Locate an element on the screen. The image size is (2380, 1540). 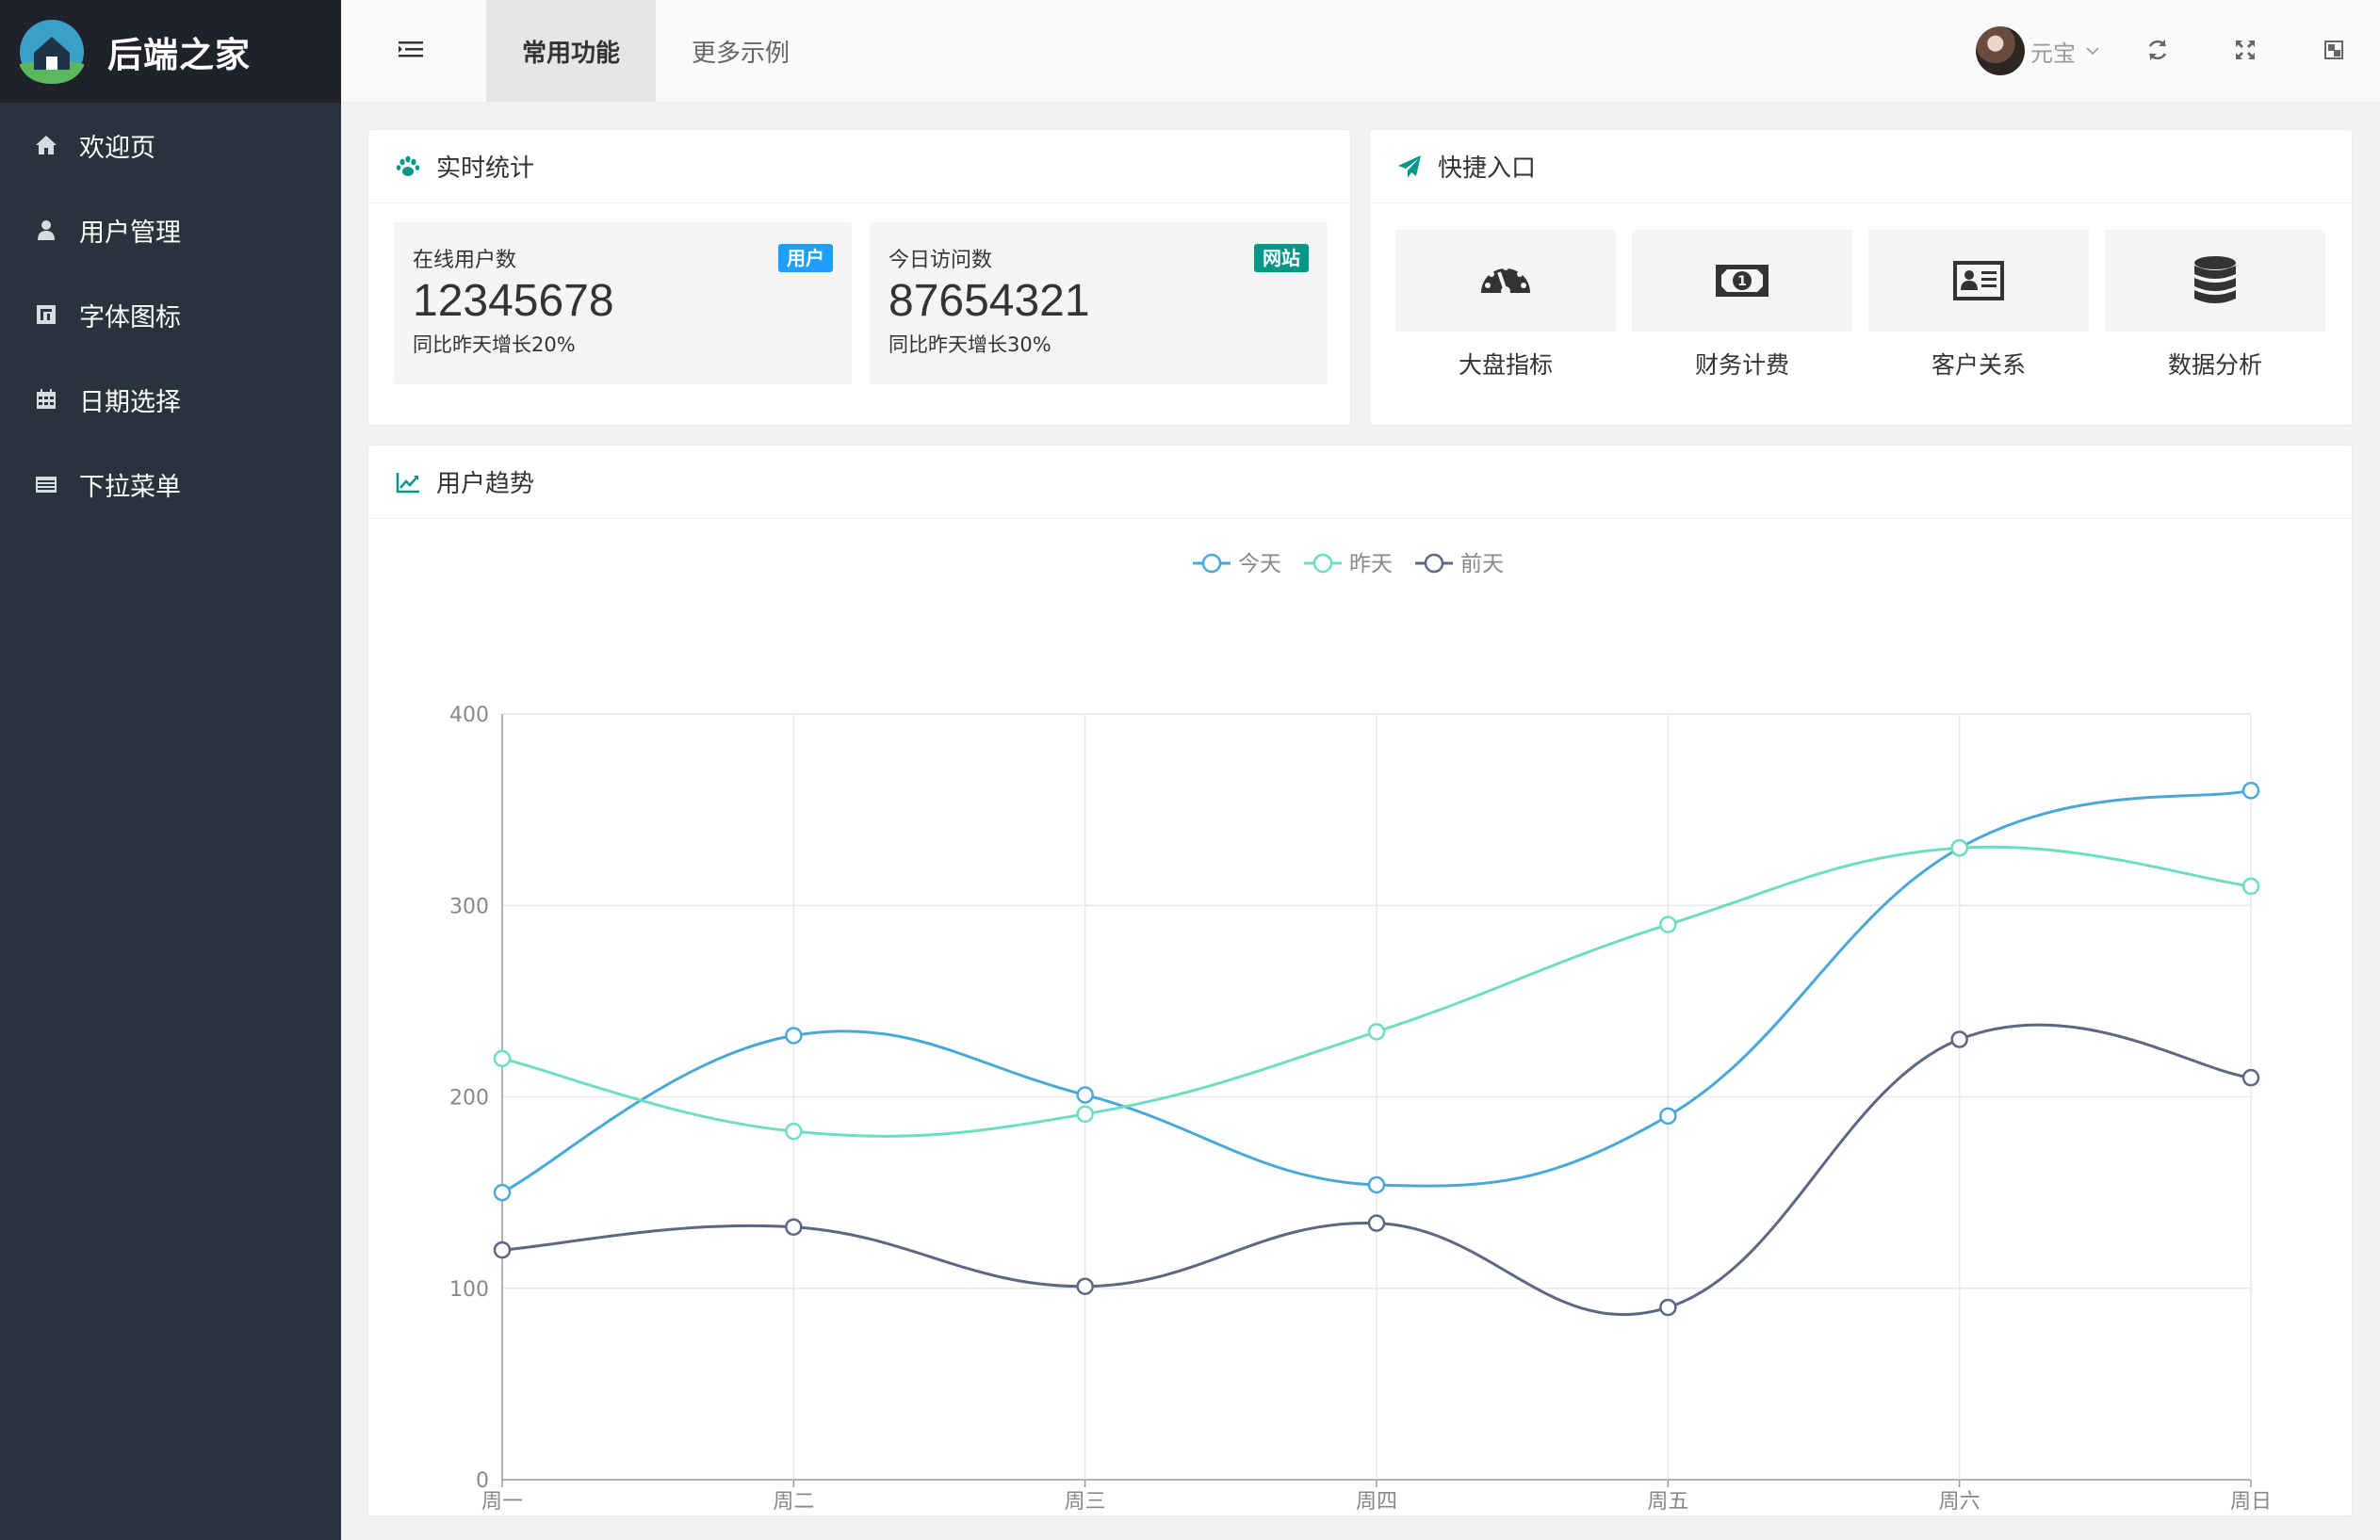
sidebar-nav: 欢迎页 用户管理 字体图标 日期选择 下拉菜单 is located at coordinates (170, 315).